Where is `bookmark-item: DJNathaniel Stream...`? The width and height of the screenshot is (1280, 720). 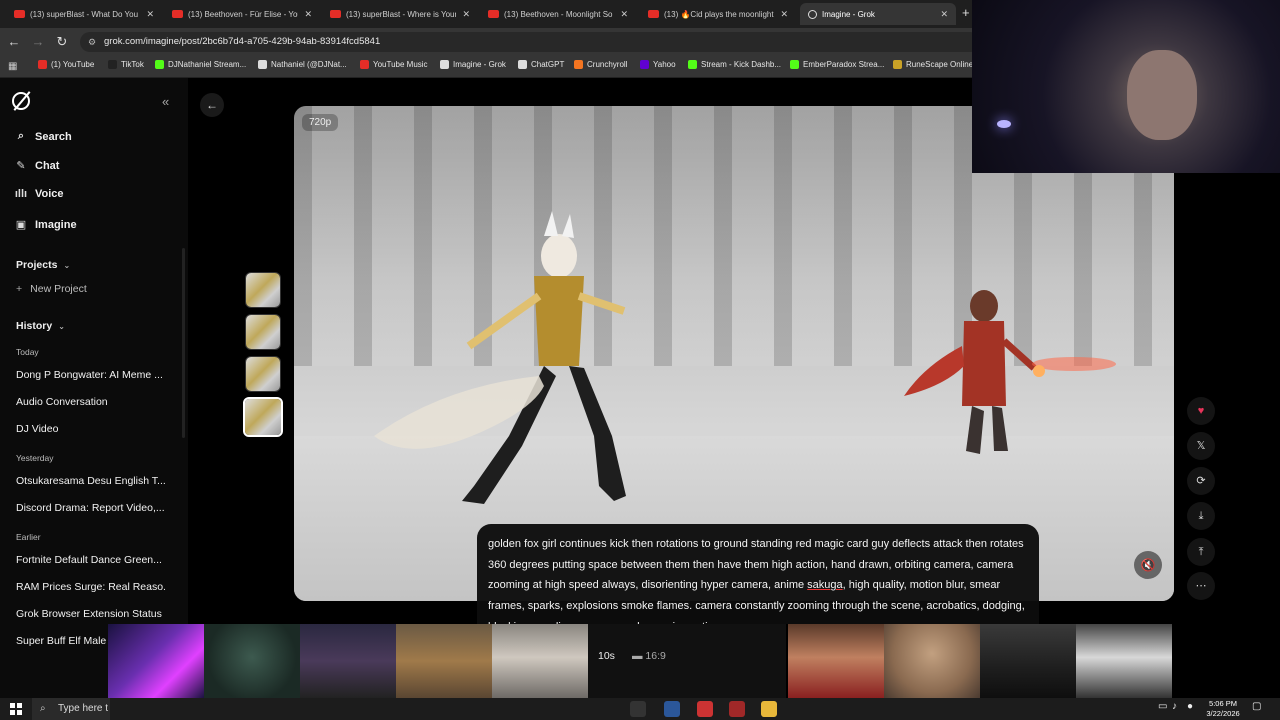
bookmark-item: DJNathaniel Stream... is located at coordinates (200, 64).